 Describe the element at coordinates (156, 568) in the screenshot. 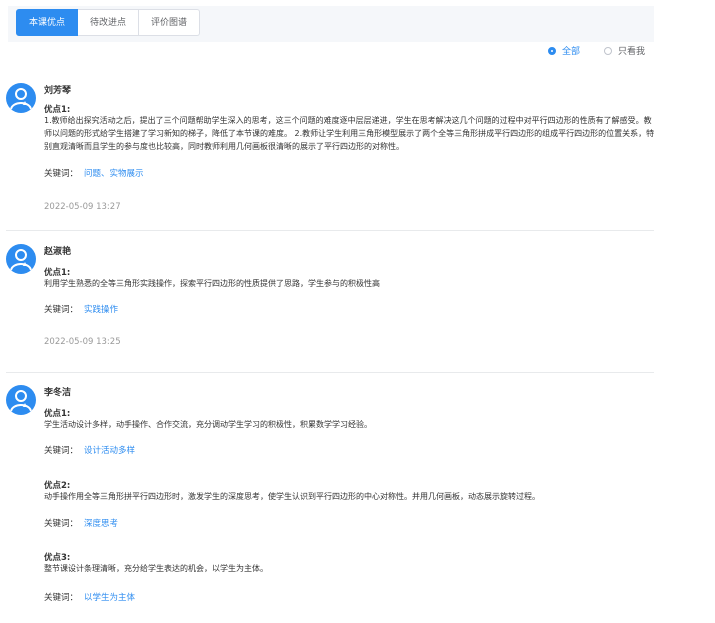

I see `point-text: 整节课设计条理清晰，充分给学生表达的机会，以学生为主体。` at that location.